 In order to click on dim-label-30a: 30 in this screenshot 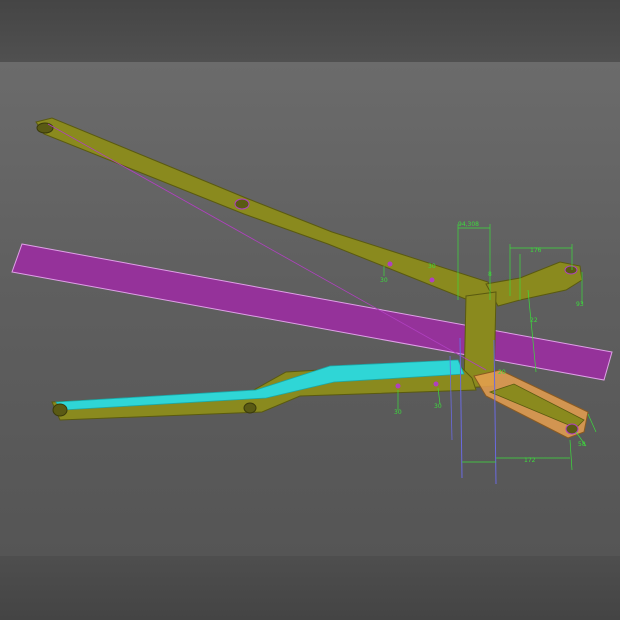, I will do `click(384, 280)`.